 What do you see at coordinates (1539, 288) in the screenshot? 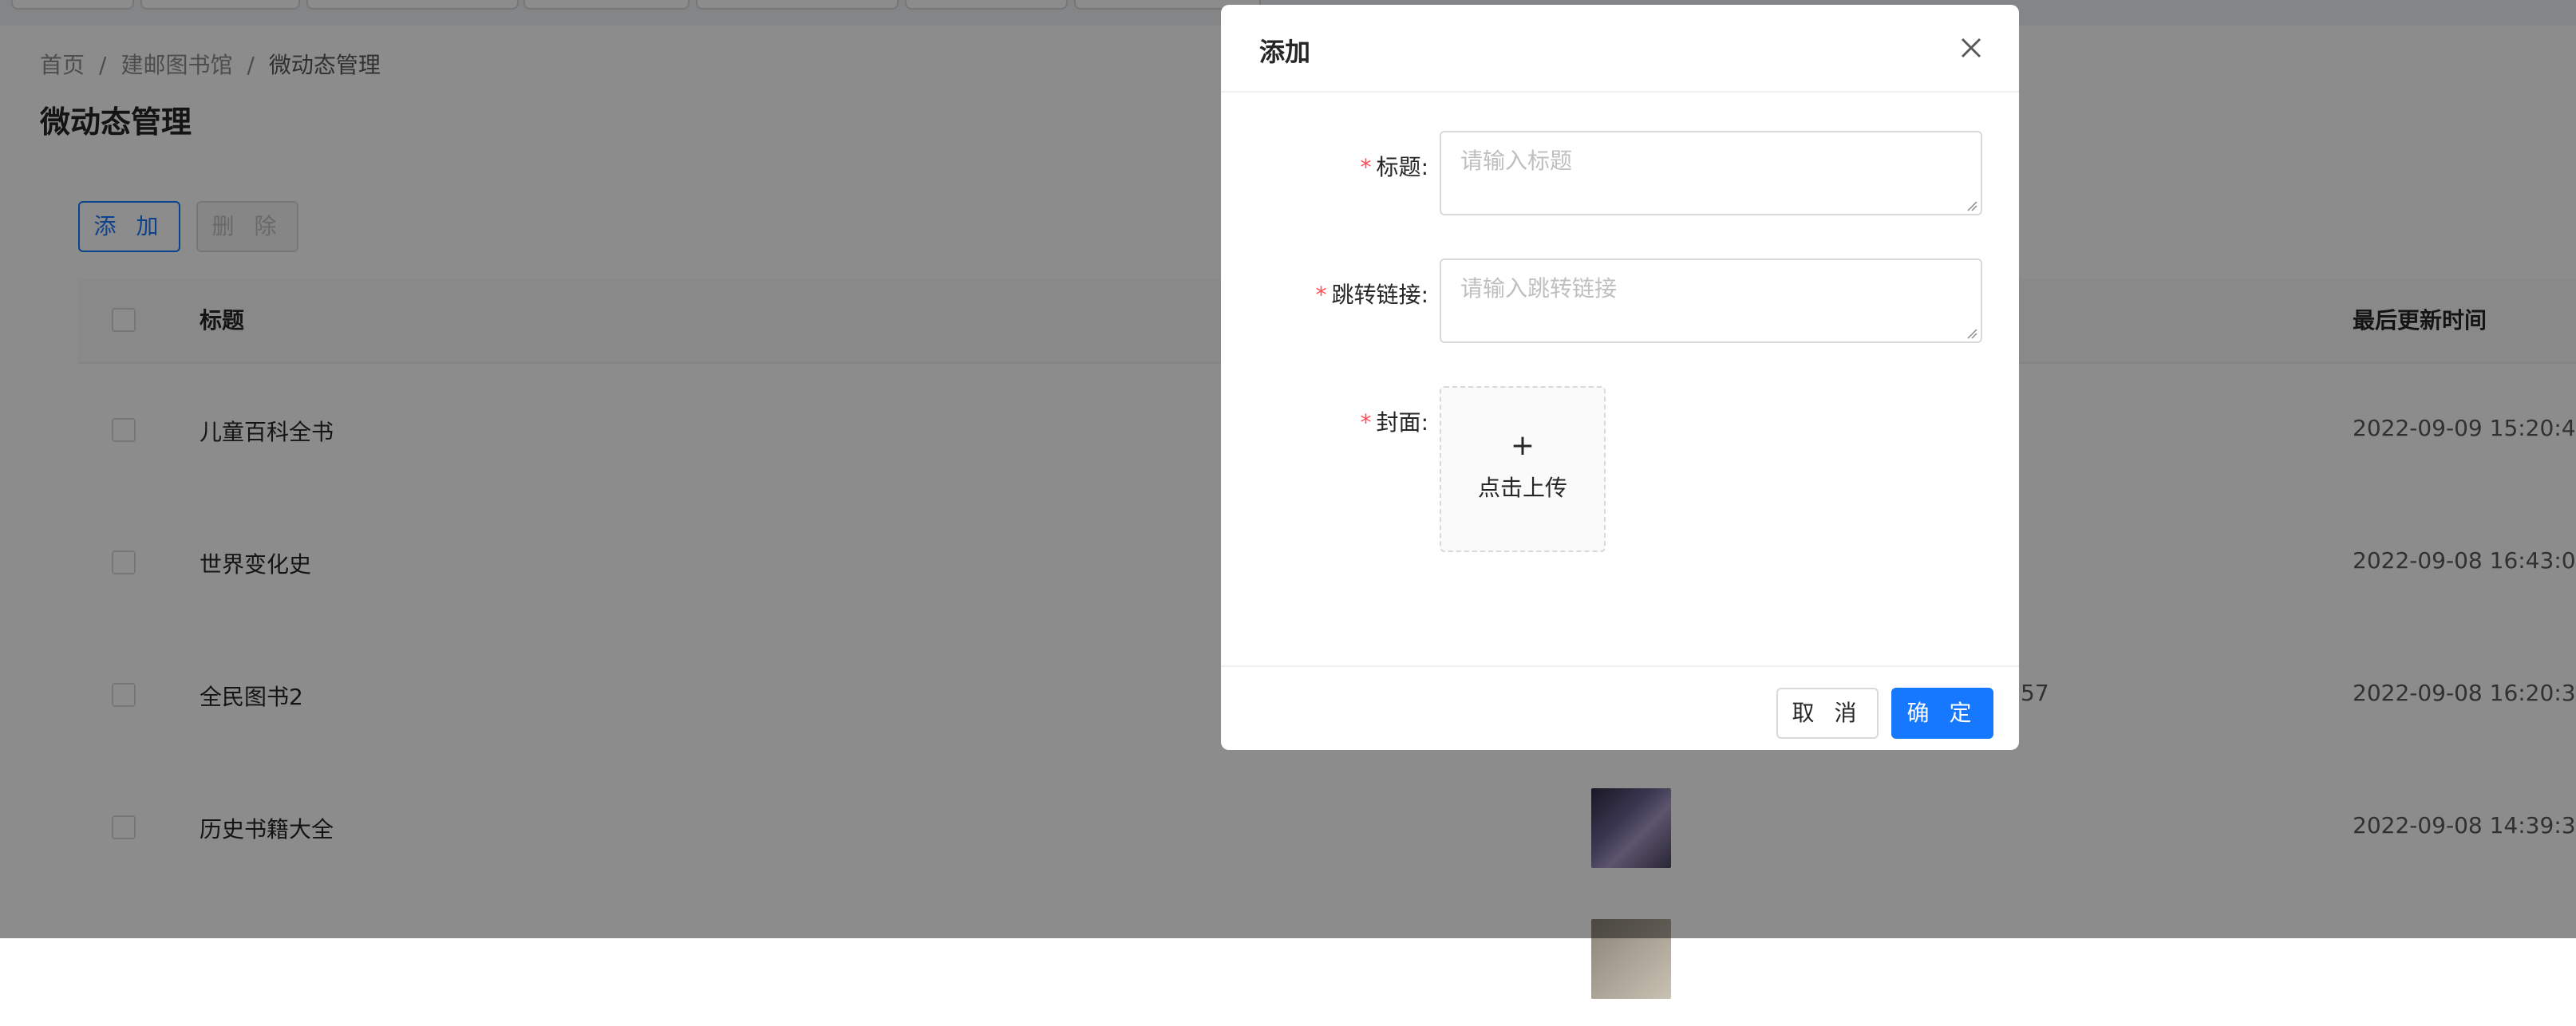
I see `link-placeholder: 请输入跳转链接` at bounding box center [1539, 288].